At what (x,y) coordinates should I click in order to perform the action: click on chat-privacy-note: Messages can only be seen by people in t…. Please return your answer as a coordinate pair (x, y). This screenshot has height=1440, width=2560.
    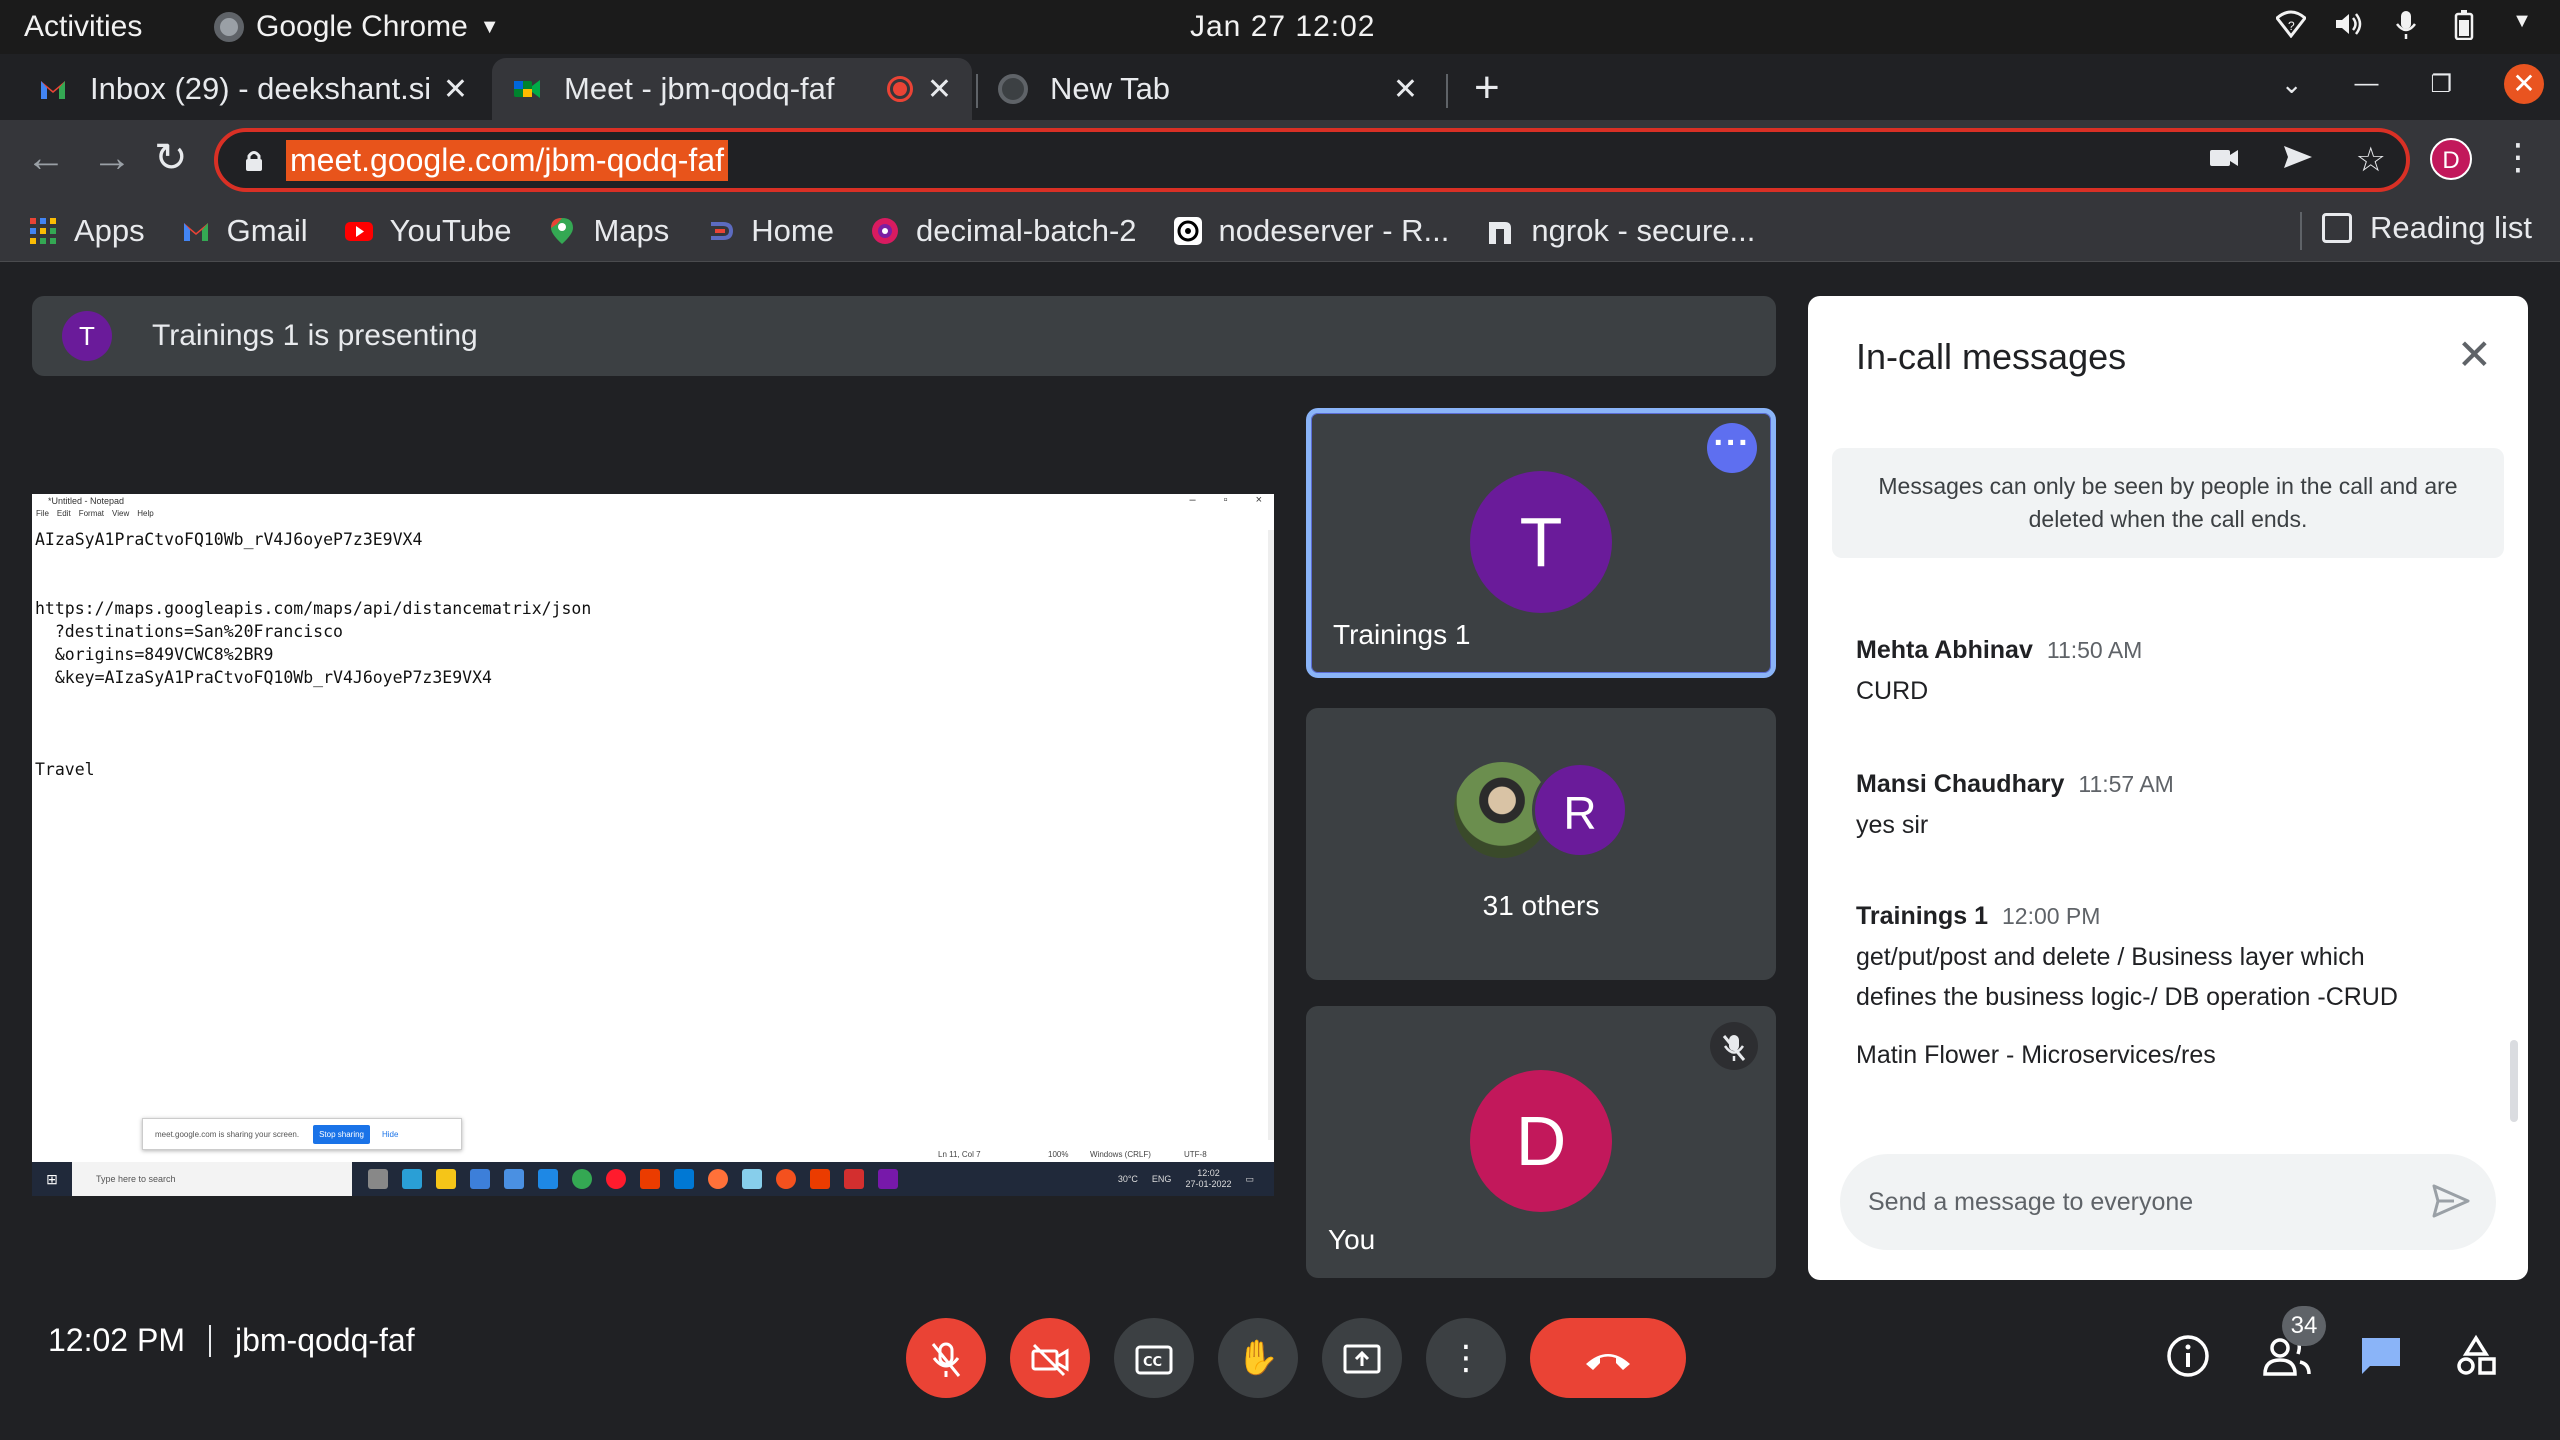
    Looking at the image, I should click on (2168, 503).